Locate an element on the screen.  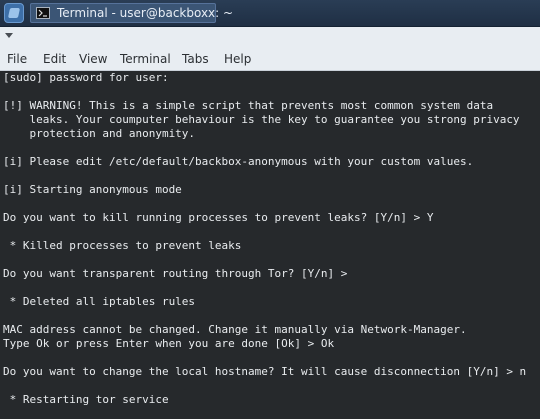
menu-help: Help is located at coordinates (237, 59).